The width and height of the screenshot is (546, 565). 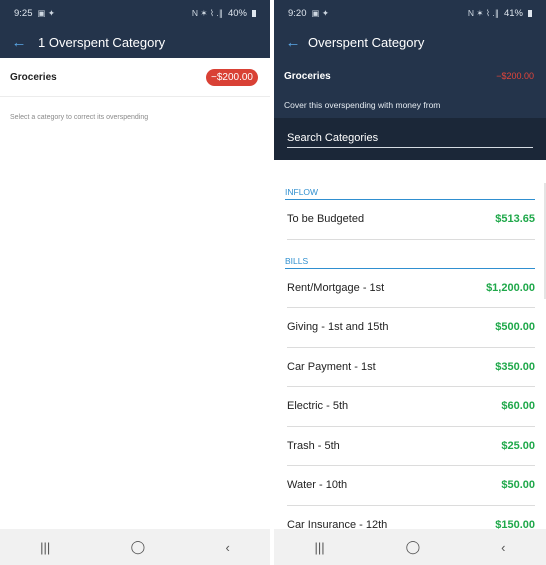 What do you see at coordinates (232, 77) in the screenshot?
I see `overspent-amount-badge: −$200.00` at bounding box center [232, 77].